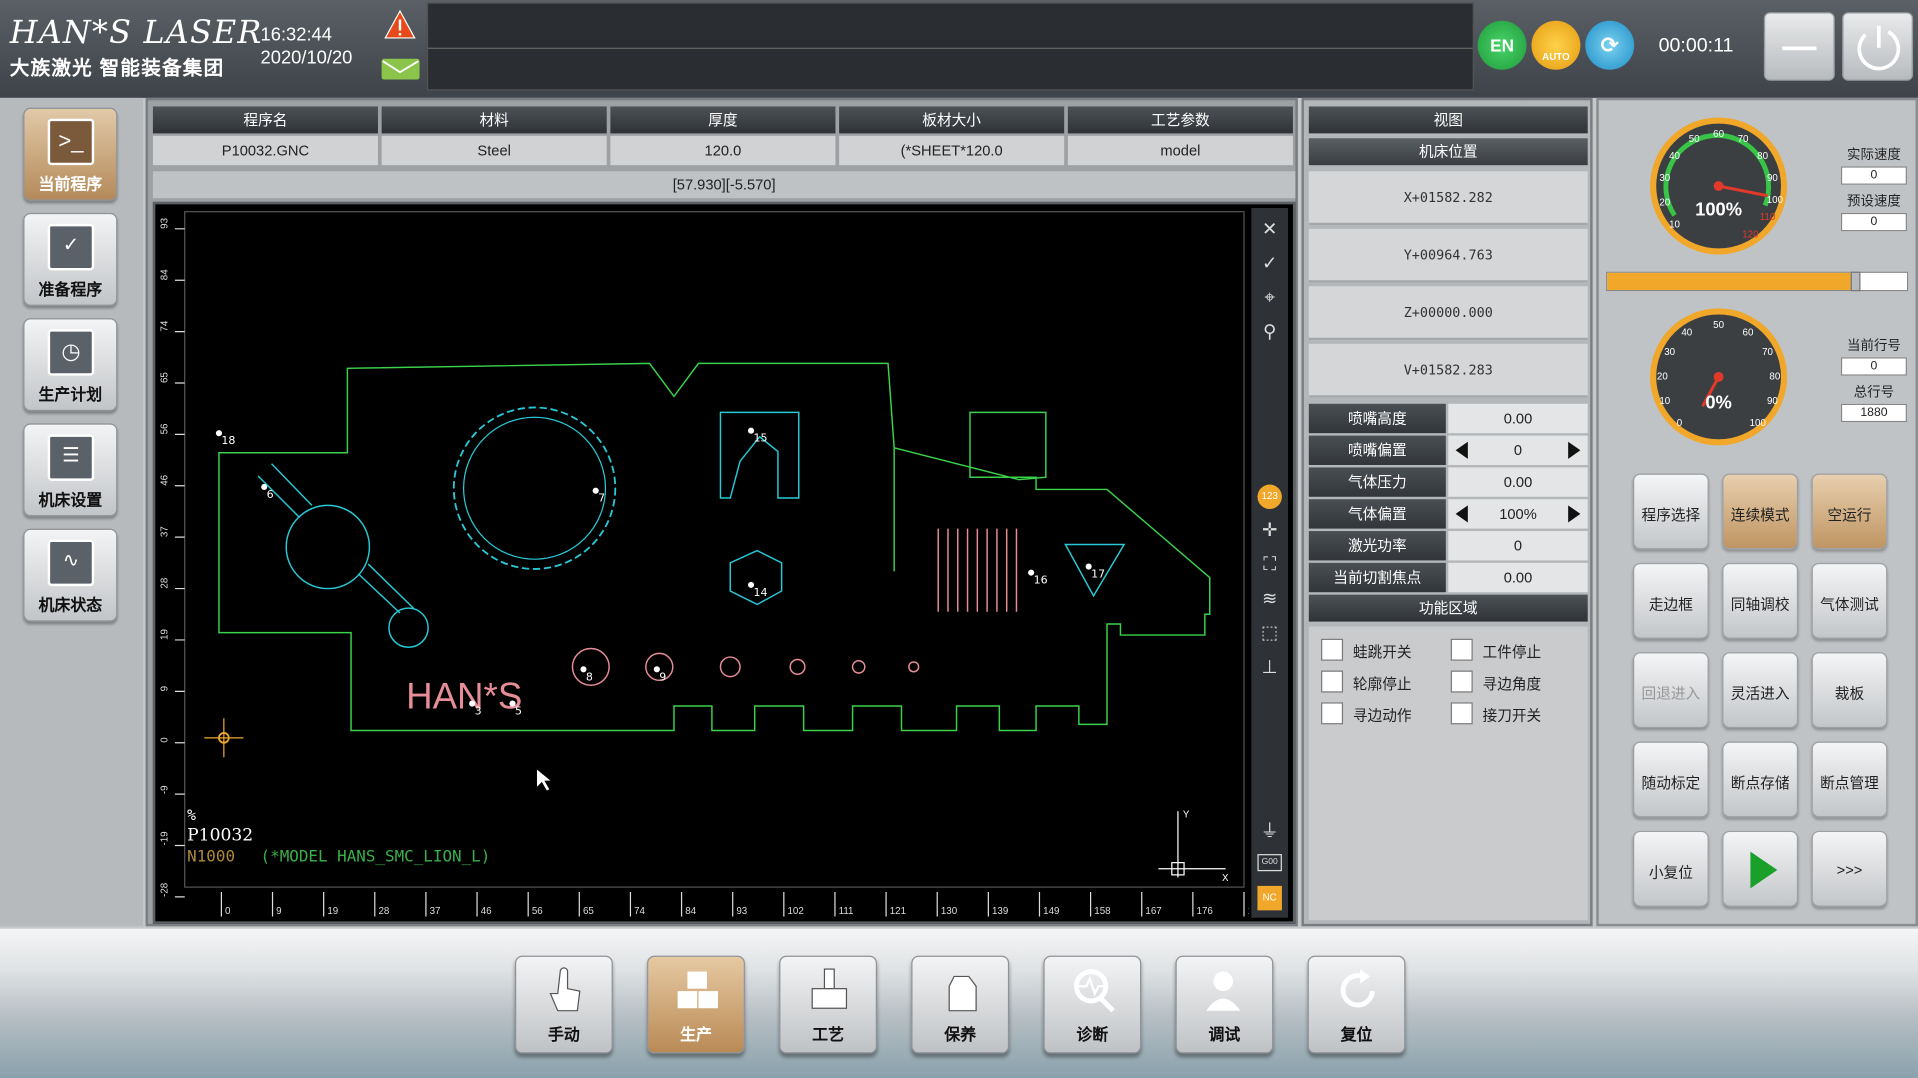 The image size is (1918, 1078). Describe the element at coordinates (1461, 713) in the screenshot. I see `checkbox-joint-switch` at that location.